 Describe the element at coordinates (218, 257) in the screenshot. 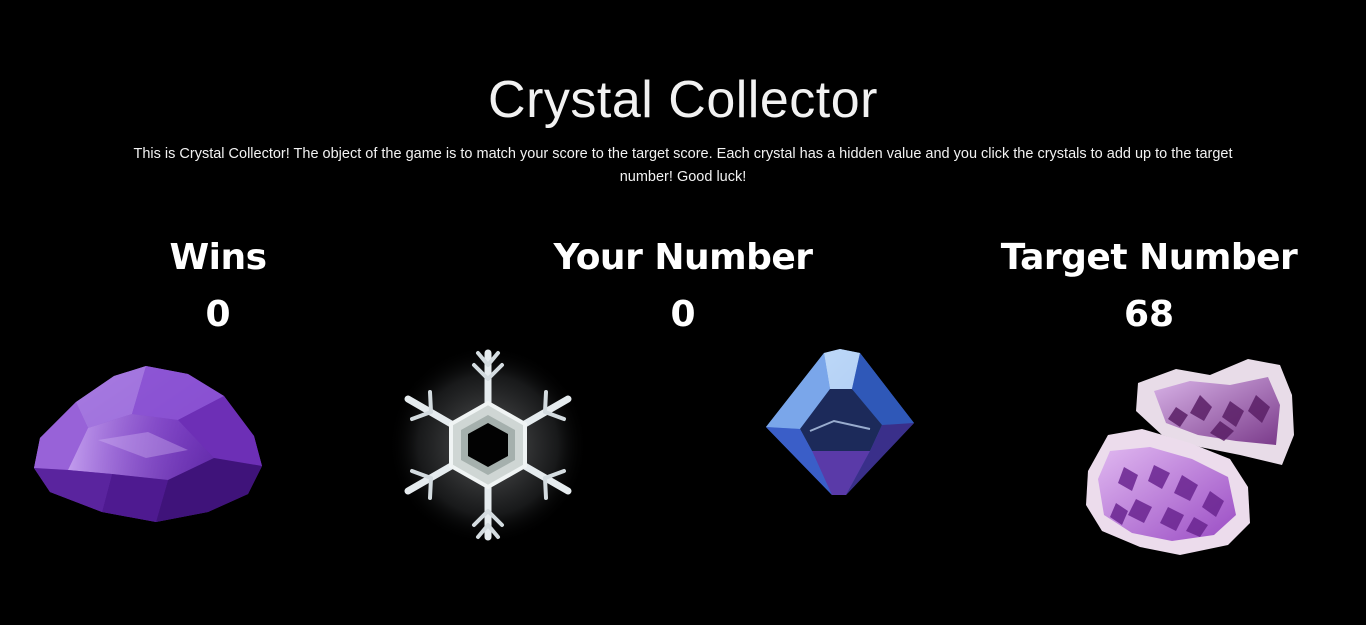

I see `wins-label: Wins` at that location.